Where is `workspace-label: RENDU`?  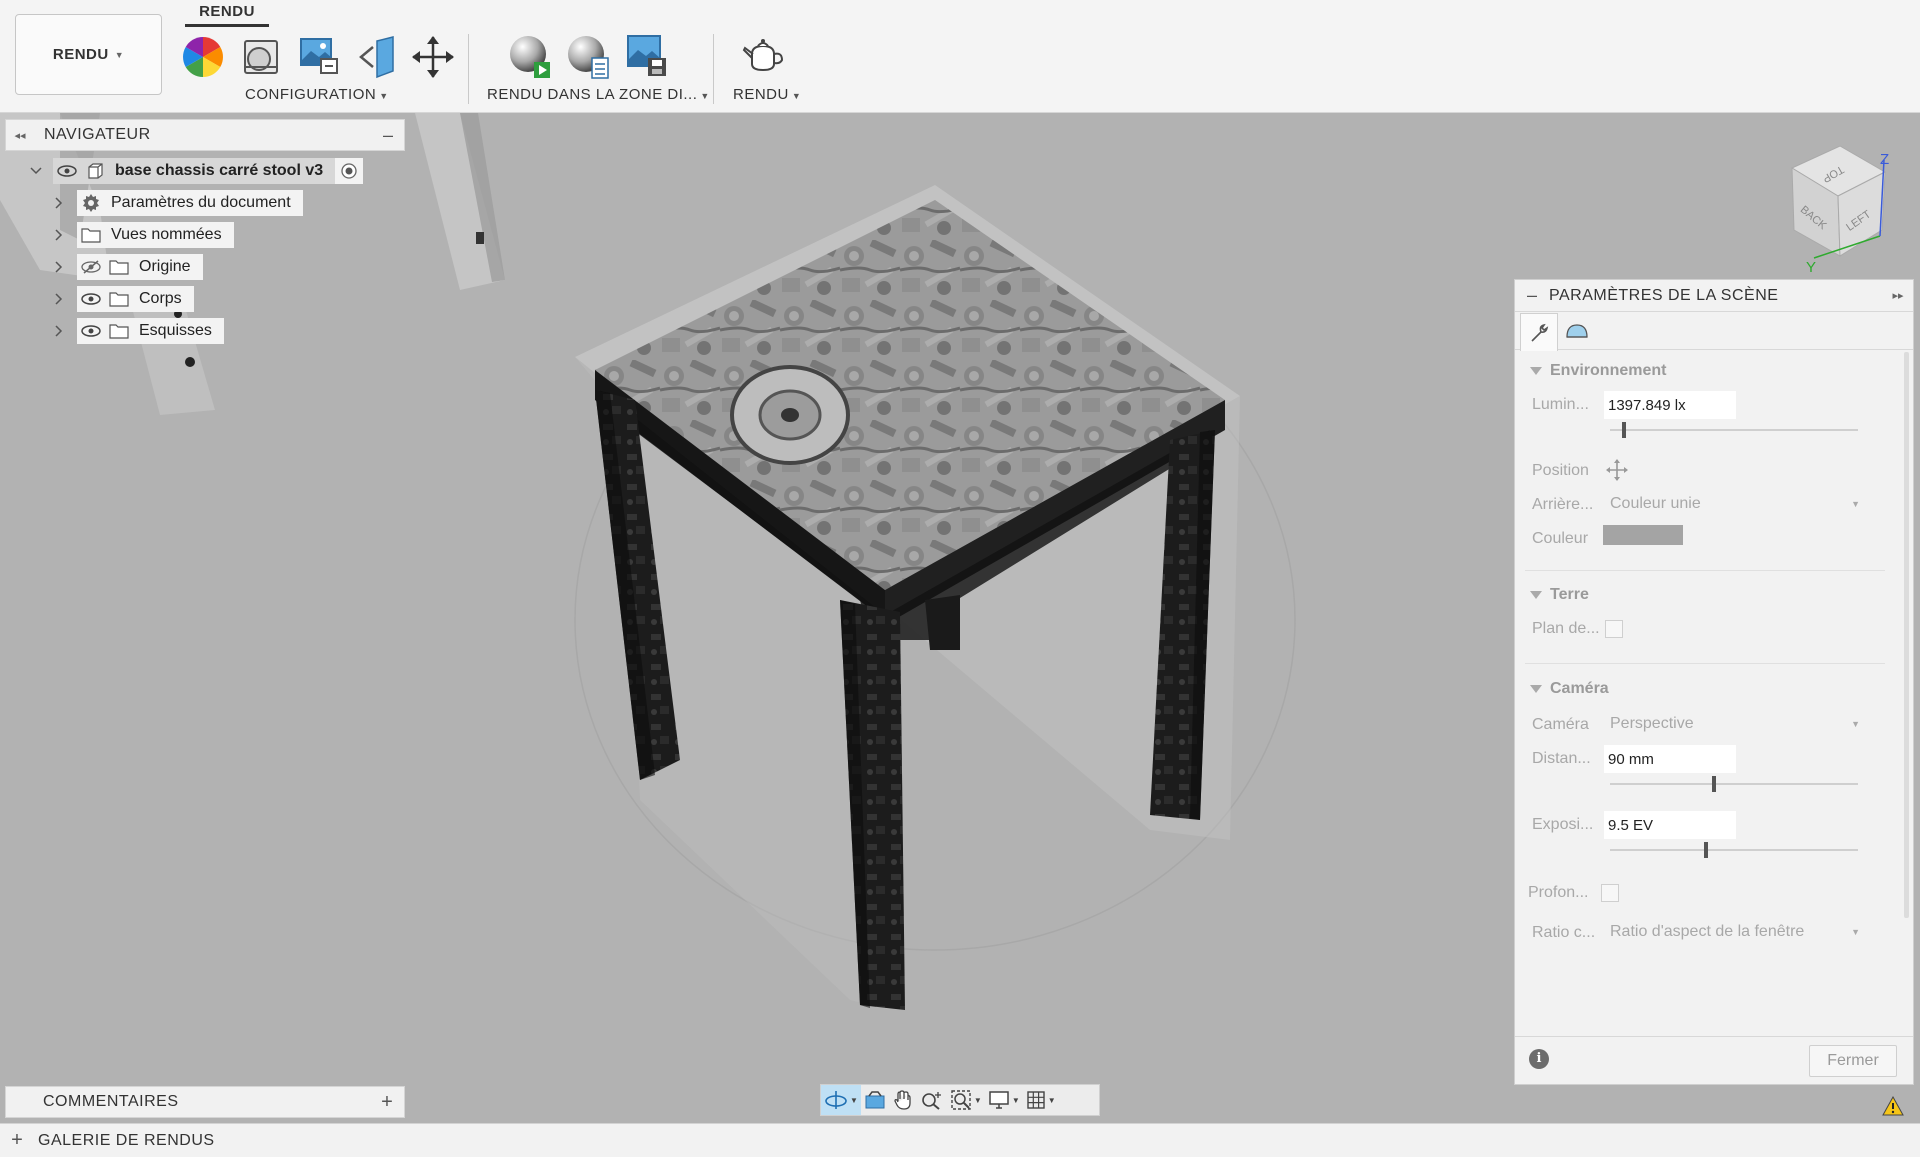
workspace-label: RENDU is located at coordinates (80, 54).